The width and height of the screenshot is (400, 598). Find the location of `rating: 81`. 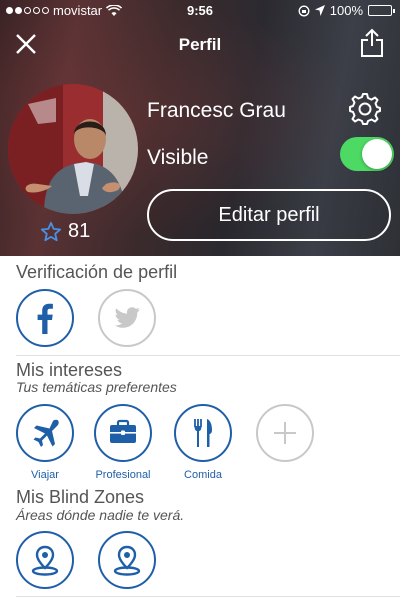

rating: 81 is located at coordinates (65, 231).